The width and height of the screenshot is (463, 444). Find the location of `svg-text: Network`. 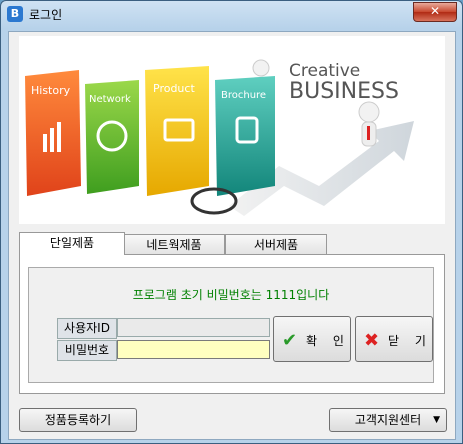

svg-text: Network is located at coordinates (110, 99).